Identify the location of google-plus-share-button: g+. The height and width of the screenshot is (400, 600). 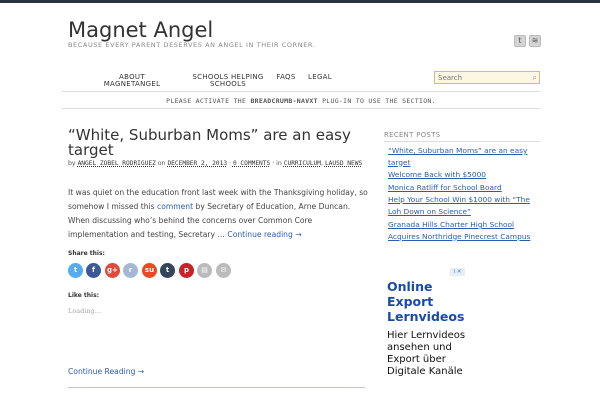
(112, 270).